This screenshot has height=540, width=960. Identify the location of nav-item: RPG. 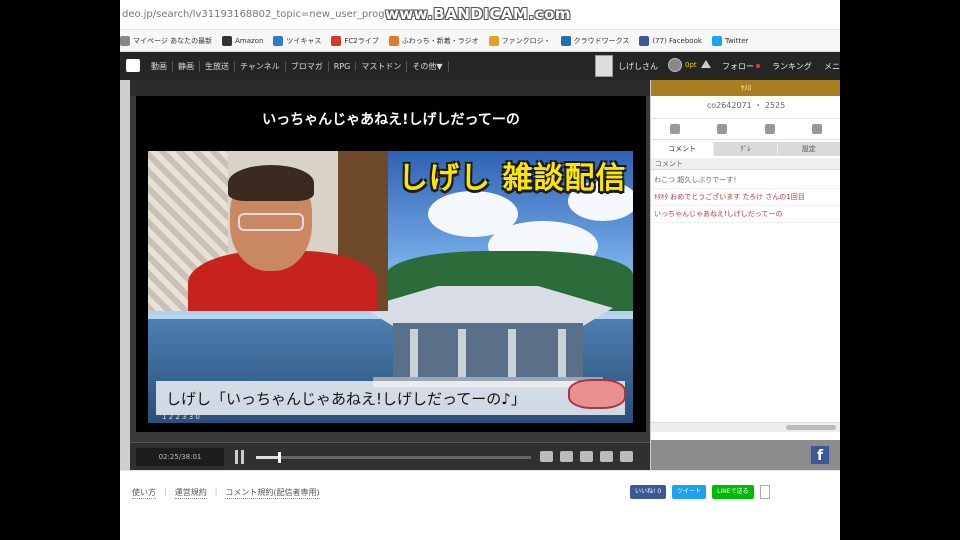
(343, 66).